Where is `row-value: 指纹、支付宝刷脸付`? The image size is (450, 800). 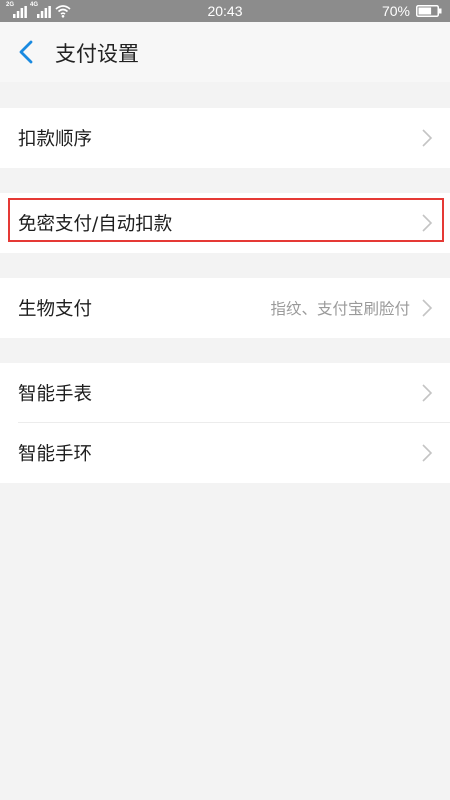 row-value: 指纹、支付宝刷脸付 is located at coordinates (340, 309).